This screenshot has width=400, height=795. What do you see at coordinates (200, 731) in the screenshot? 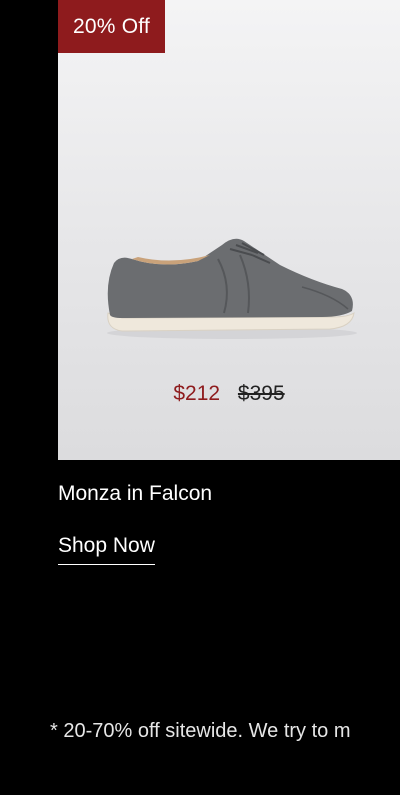
I see `promo-footnote: * 20-70% off sitewide. We try to m` at bounding box center [200, 731].